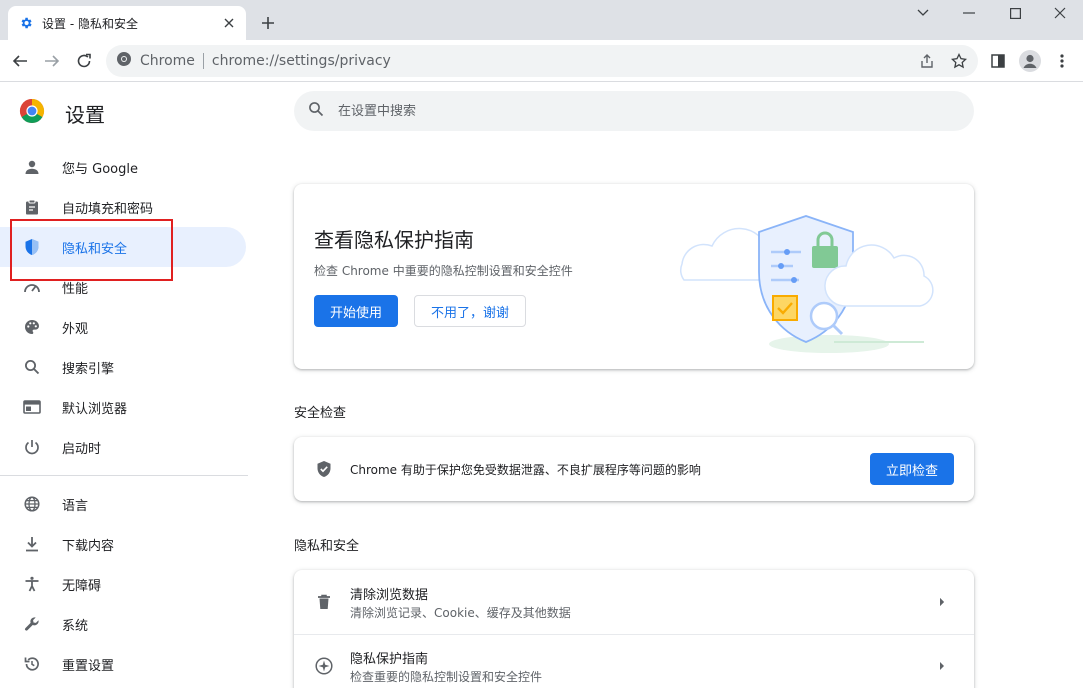 The image size is (1083, 688). I want to click on sidebar-item-on-startup: 启动时, so click(123, 447).